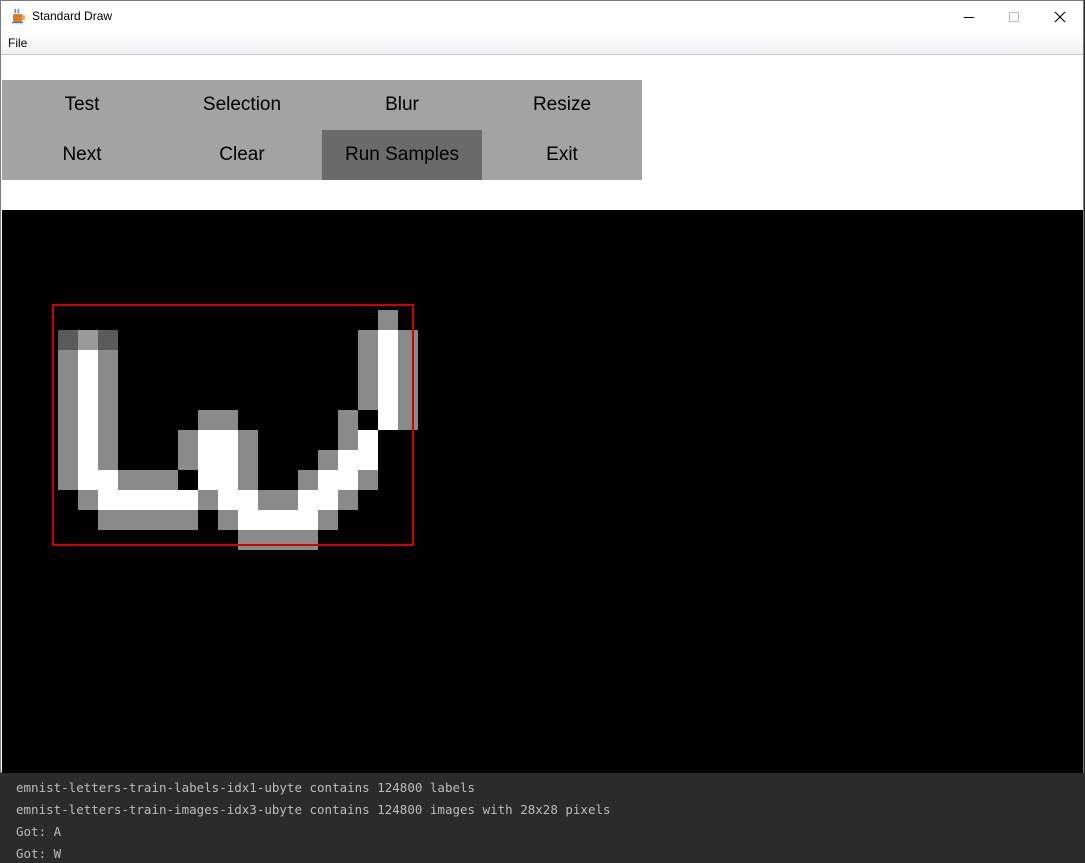  I want to click on java-icon, so click(18, 16).